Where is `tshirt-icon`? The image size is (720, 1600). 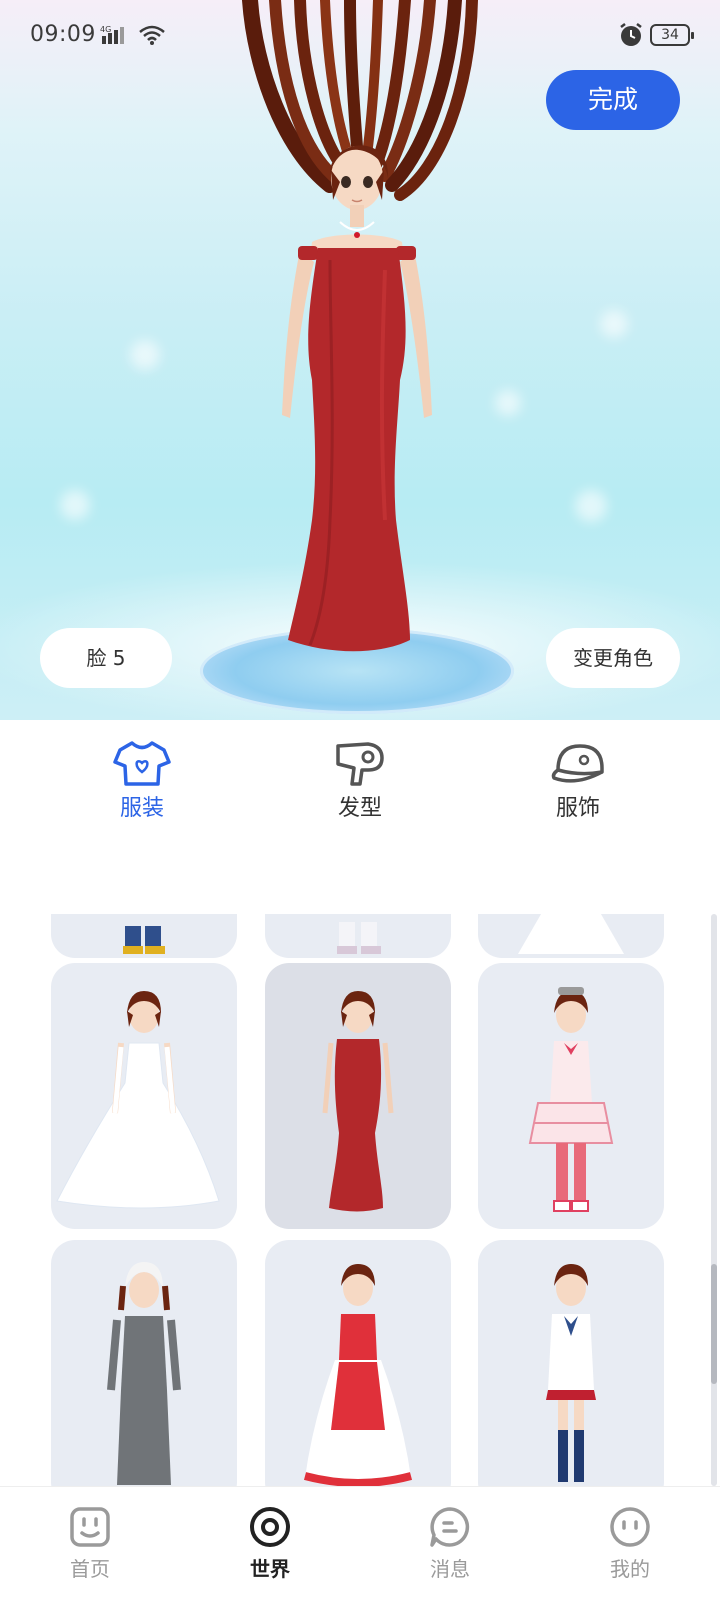 tshirt-icon is located at coordinates (142, 763).